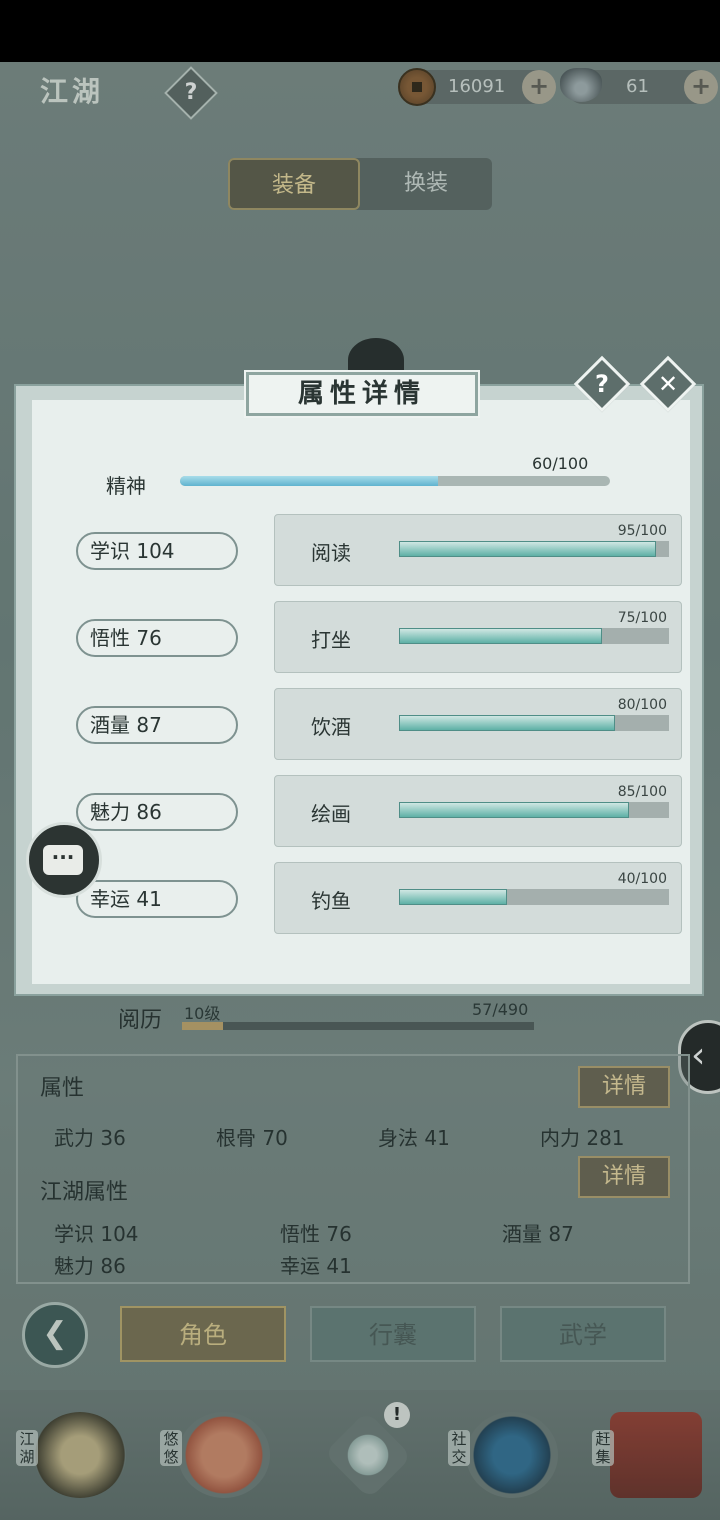 The image size is (720, 1520). What do you see at coordinates (157, 812) in the screenshot?
I see `attribute-pill-charm: 魅力 86` at bounding box center [157, 812].